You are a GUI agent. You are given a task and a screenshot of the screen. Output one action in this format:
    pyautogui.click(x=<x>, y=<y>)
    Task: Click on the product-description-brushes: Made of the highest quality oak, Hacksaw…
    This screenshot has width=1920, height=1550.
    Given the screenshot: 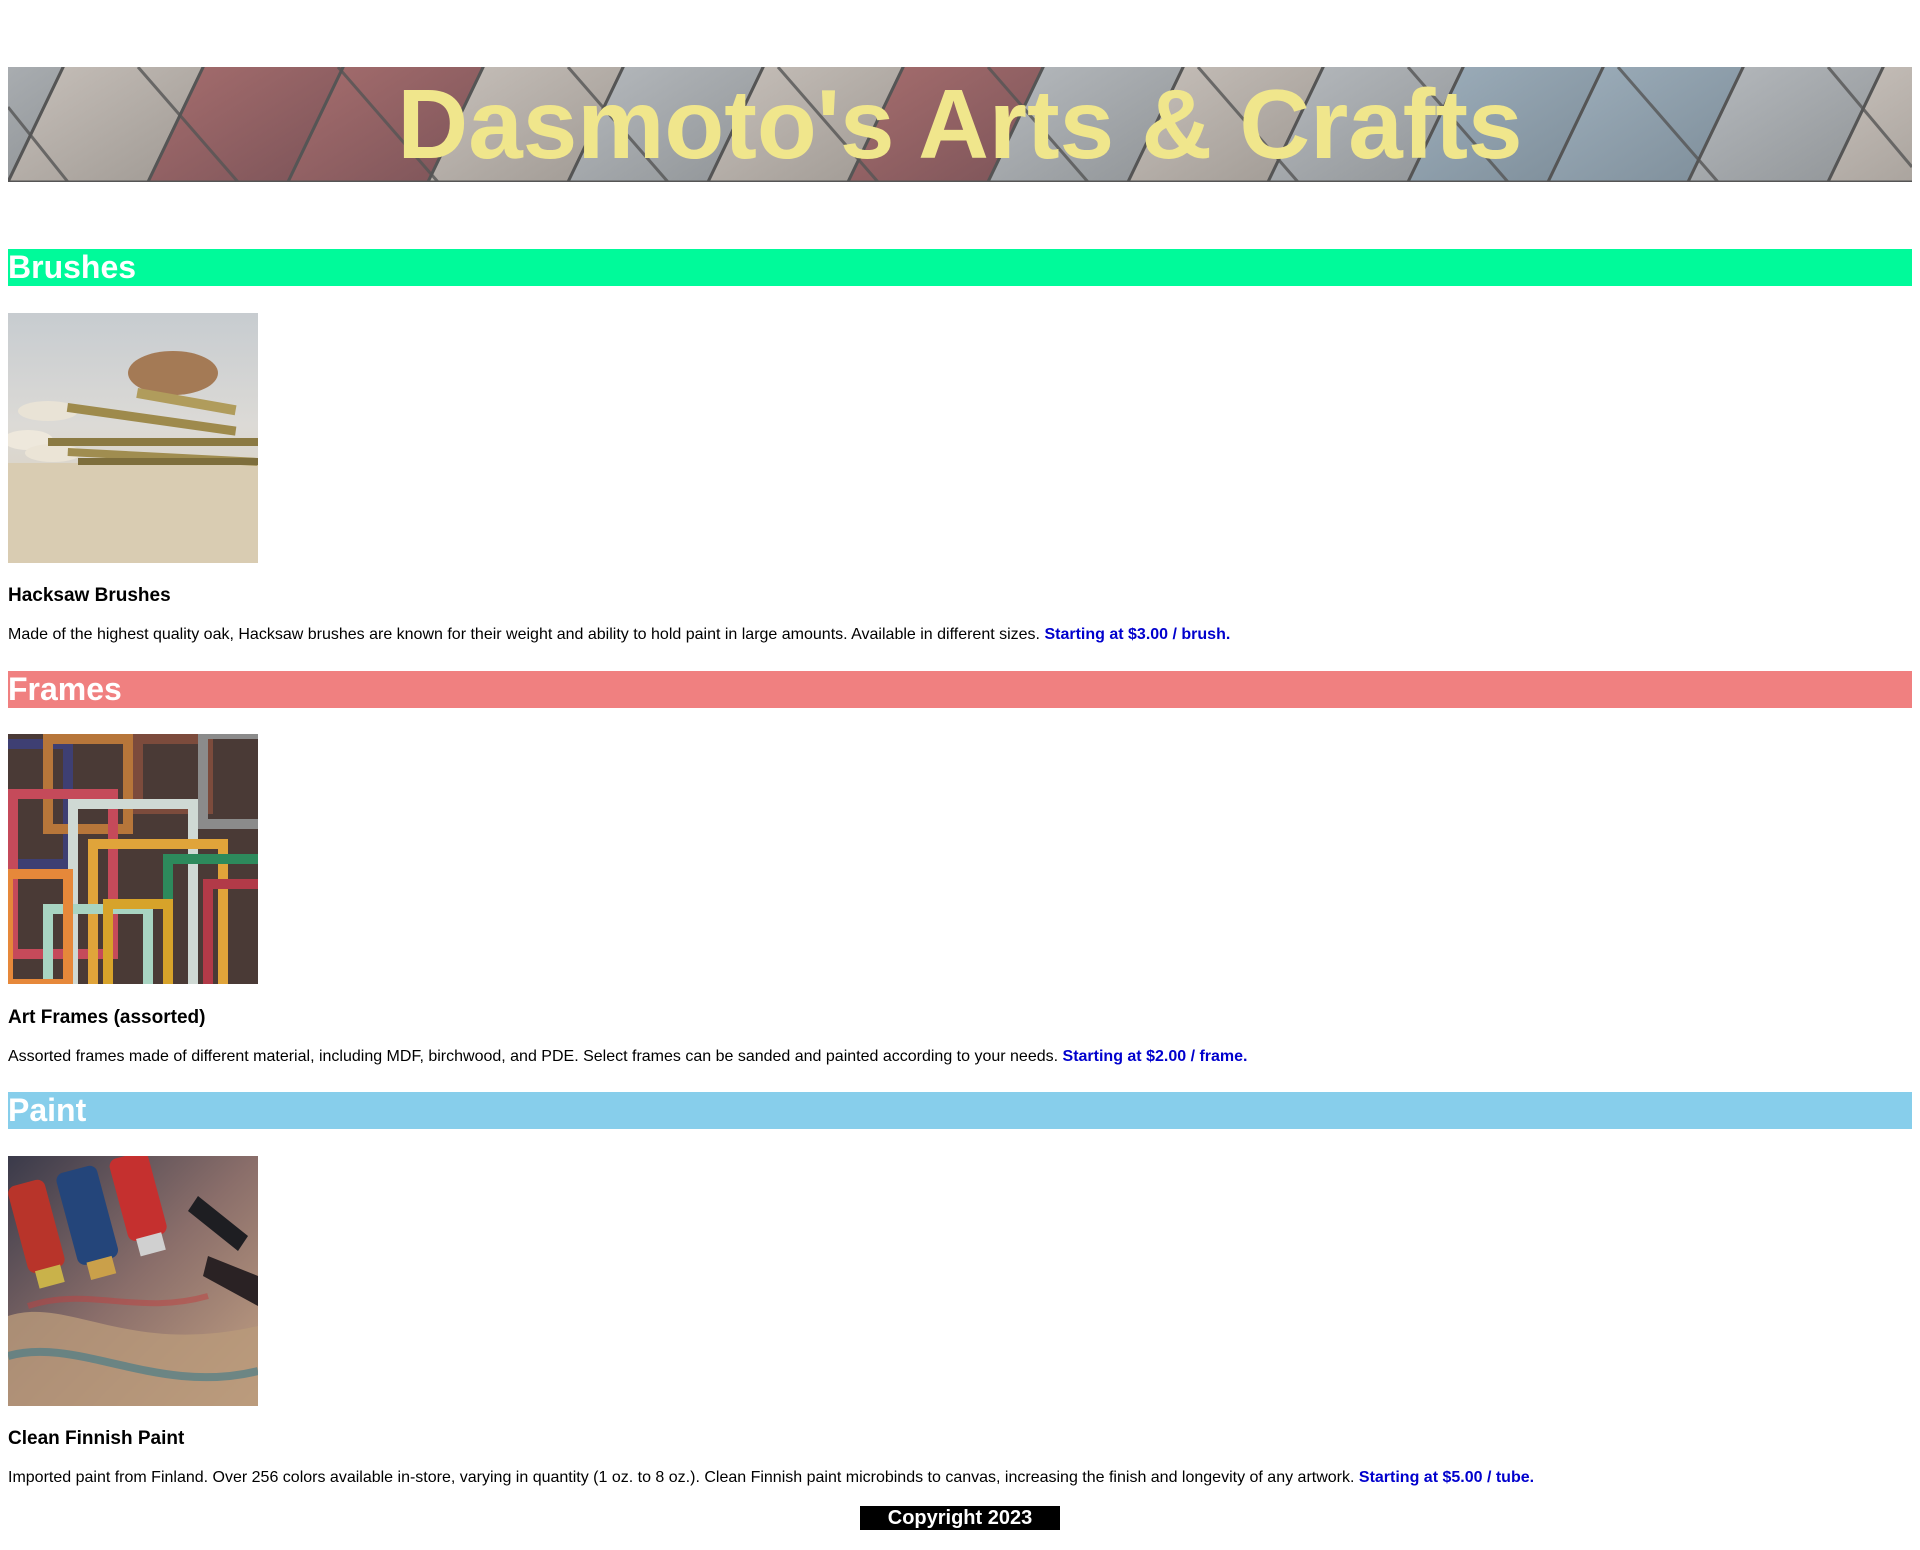 What is the action you would take?
    pyautogui.click(x=619, y=635)
    